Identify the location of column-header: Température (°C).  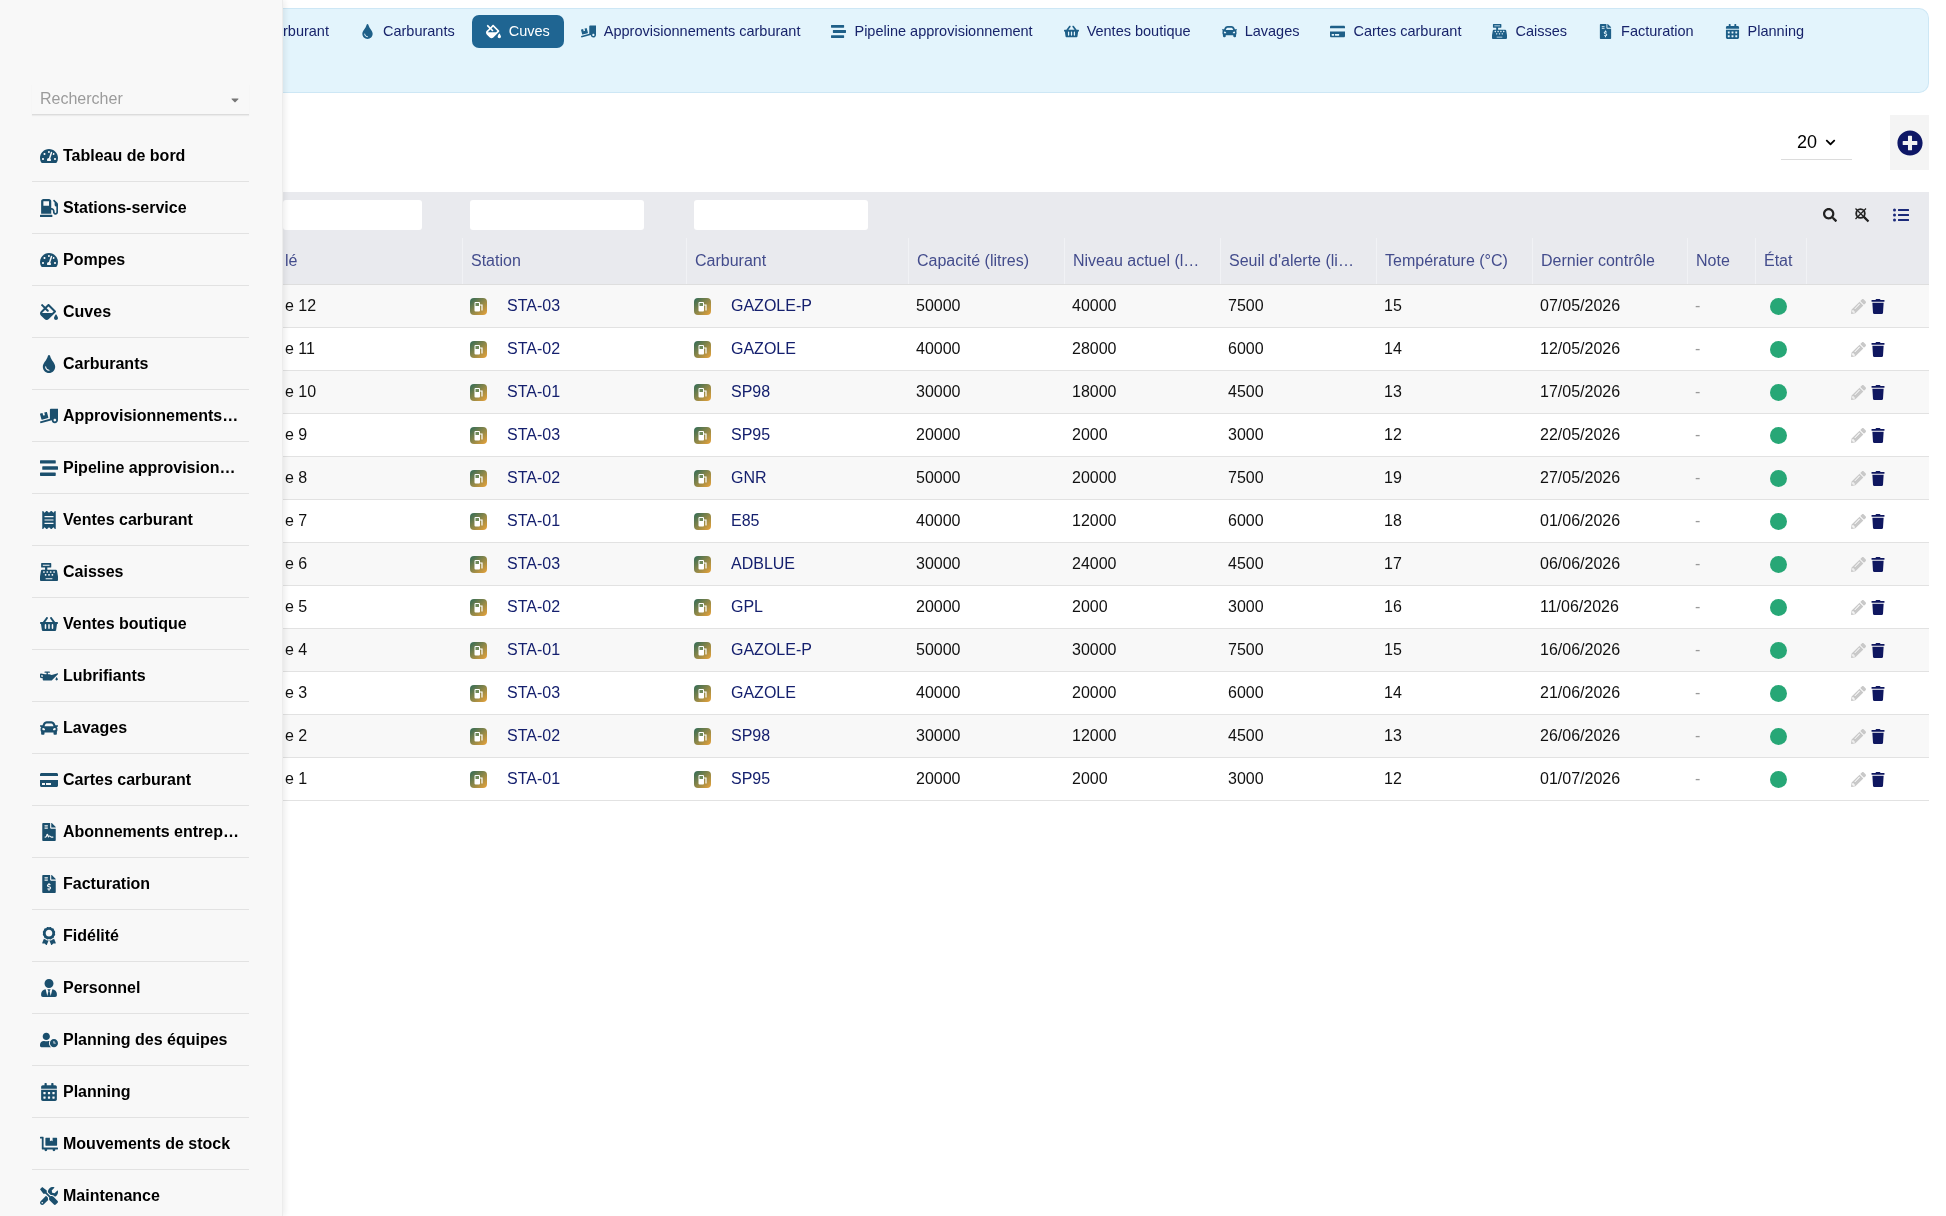
(1446, 261).